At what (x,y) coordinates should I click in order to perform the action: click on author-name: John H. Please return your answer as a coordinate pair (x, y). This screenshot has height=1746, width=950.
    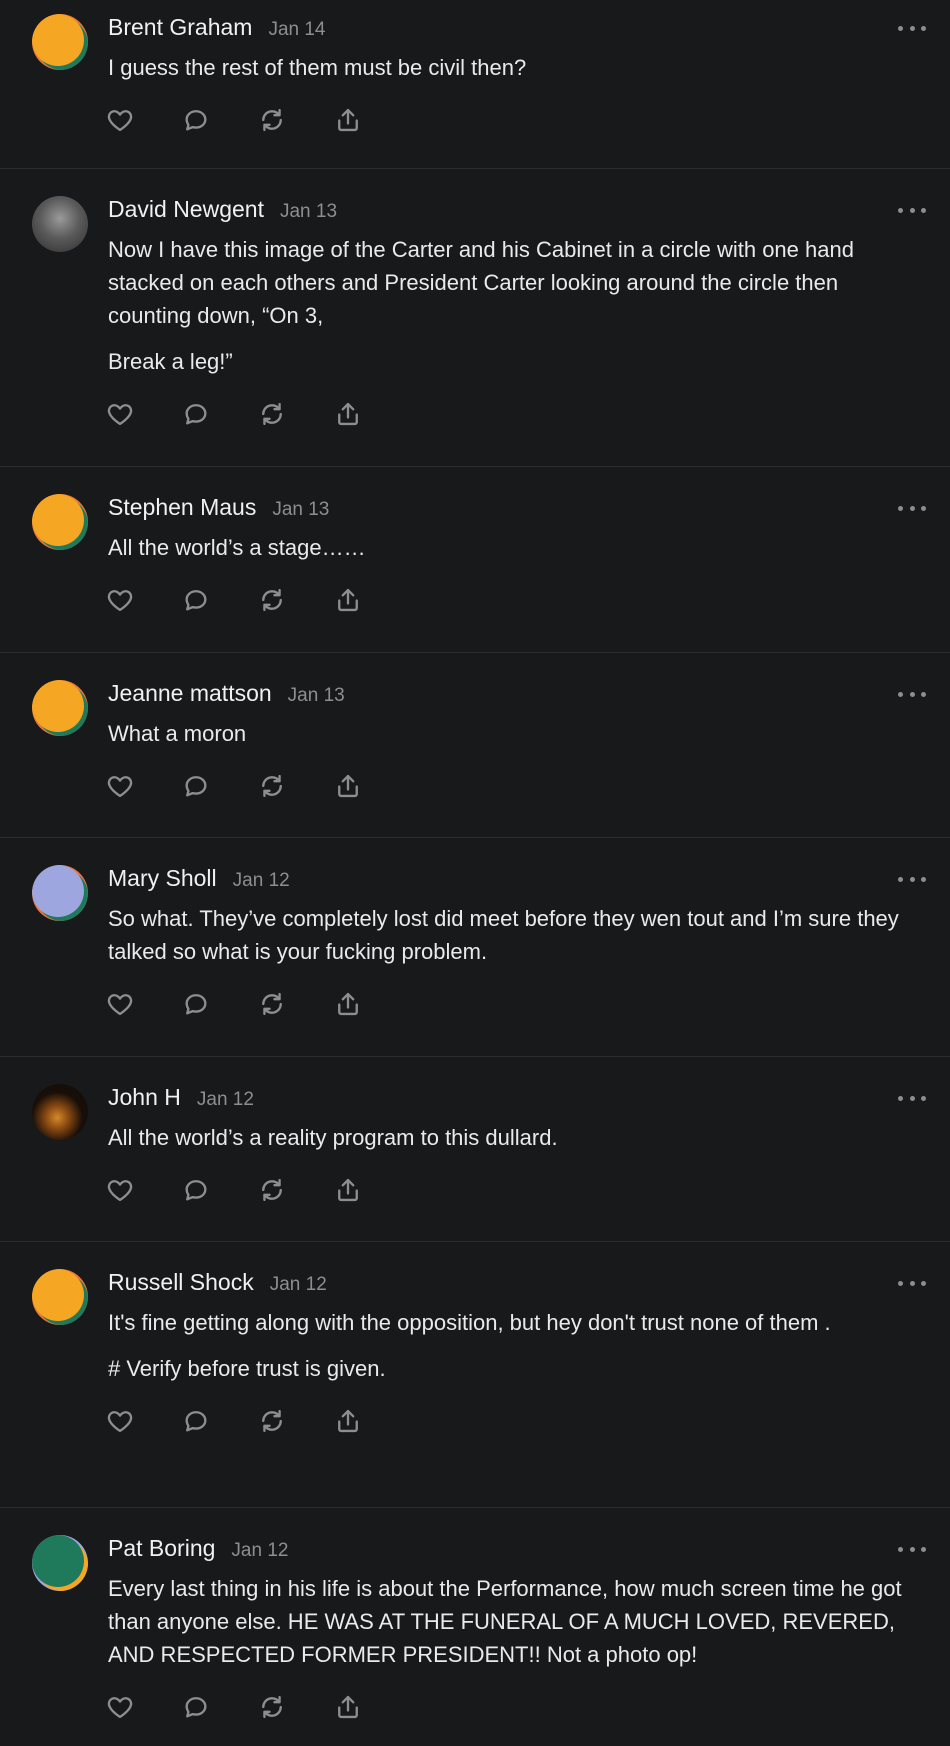
    Looking at the image, I should click on (144, 1097).